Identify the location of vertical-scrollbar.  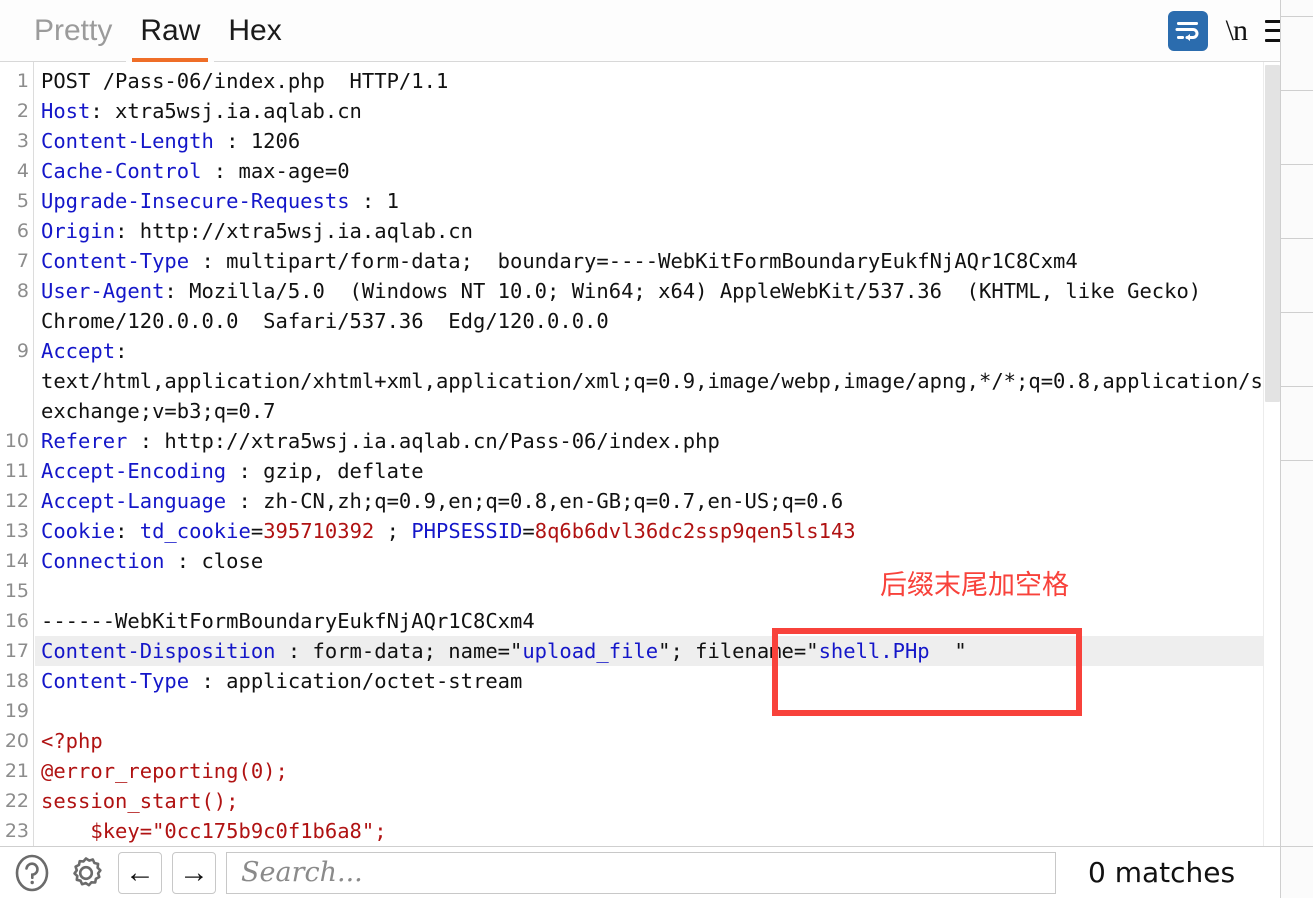
(1271, 454).